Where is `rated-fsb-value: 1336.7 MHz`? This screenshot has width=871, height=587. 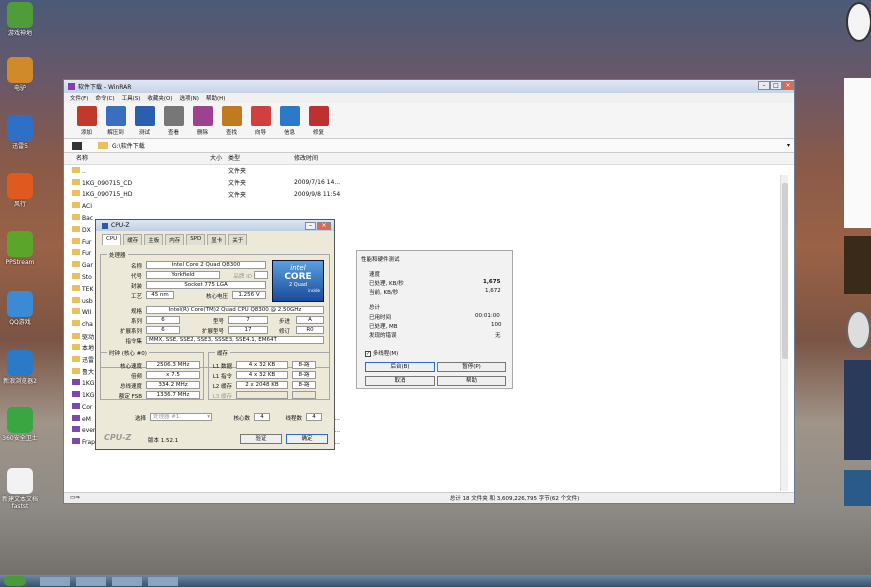 rated-fsb-value: 1336.7 MHz is located at coordinates (173, 395).